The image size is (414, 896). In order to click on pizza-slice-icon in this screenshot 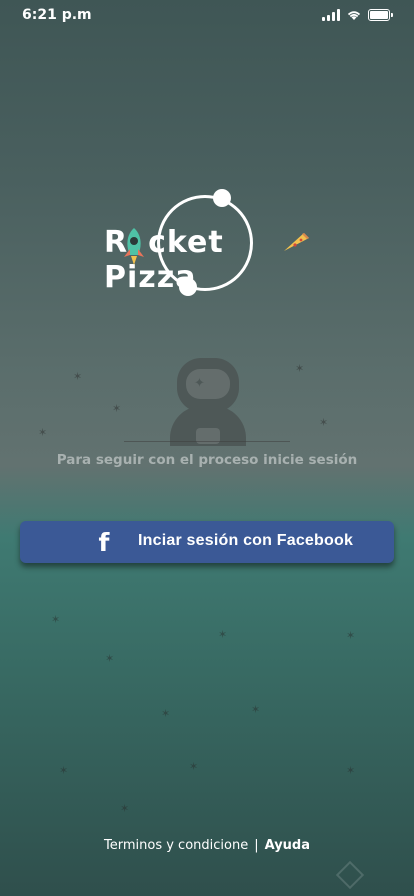, I will do `click(296, 242)`.